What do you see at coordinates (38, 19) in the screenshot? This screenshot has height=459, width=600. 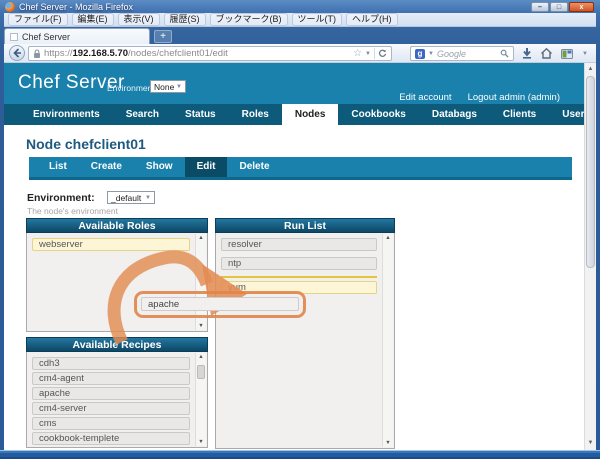 I see `menu-file: ファイル(F)` at bounding box center [38, 19].